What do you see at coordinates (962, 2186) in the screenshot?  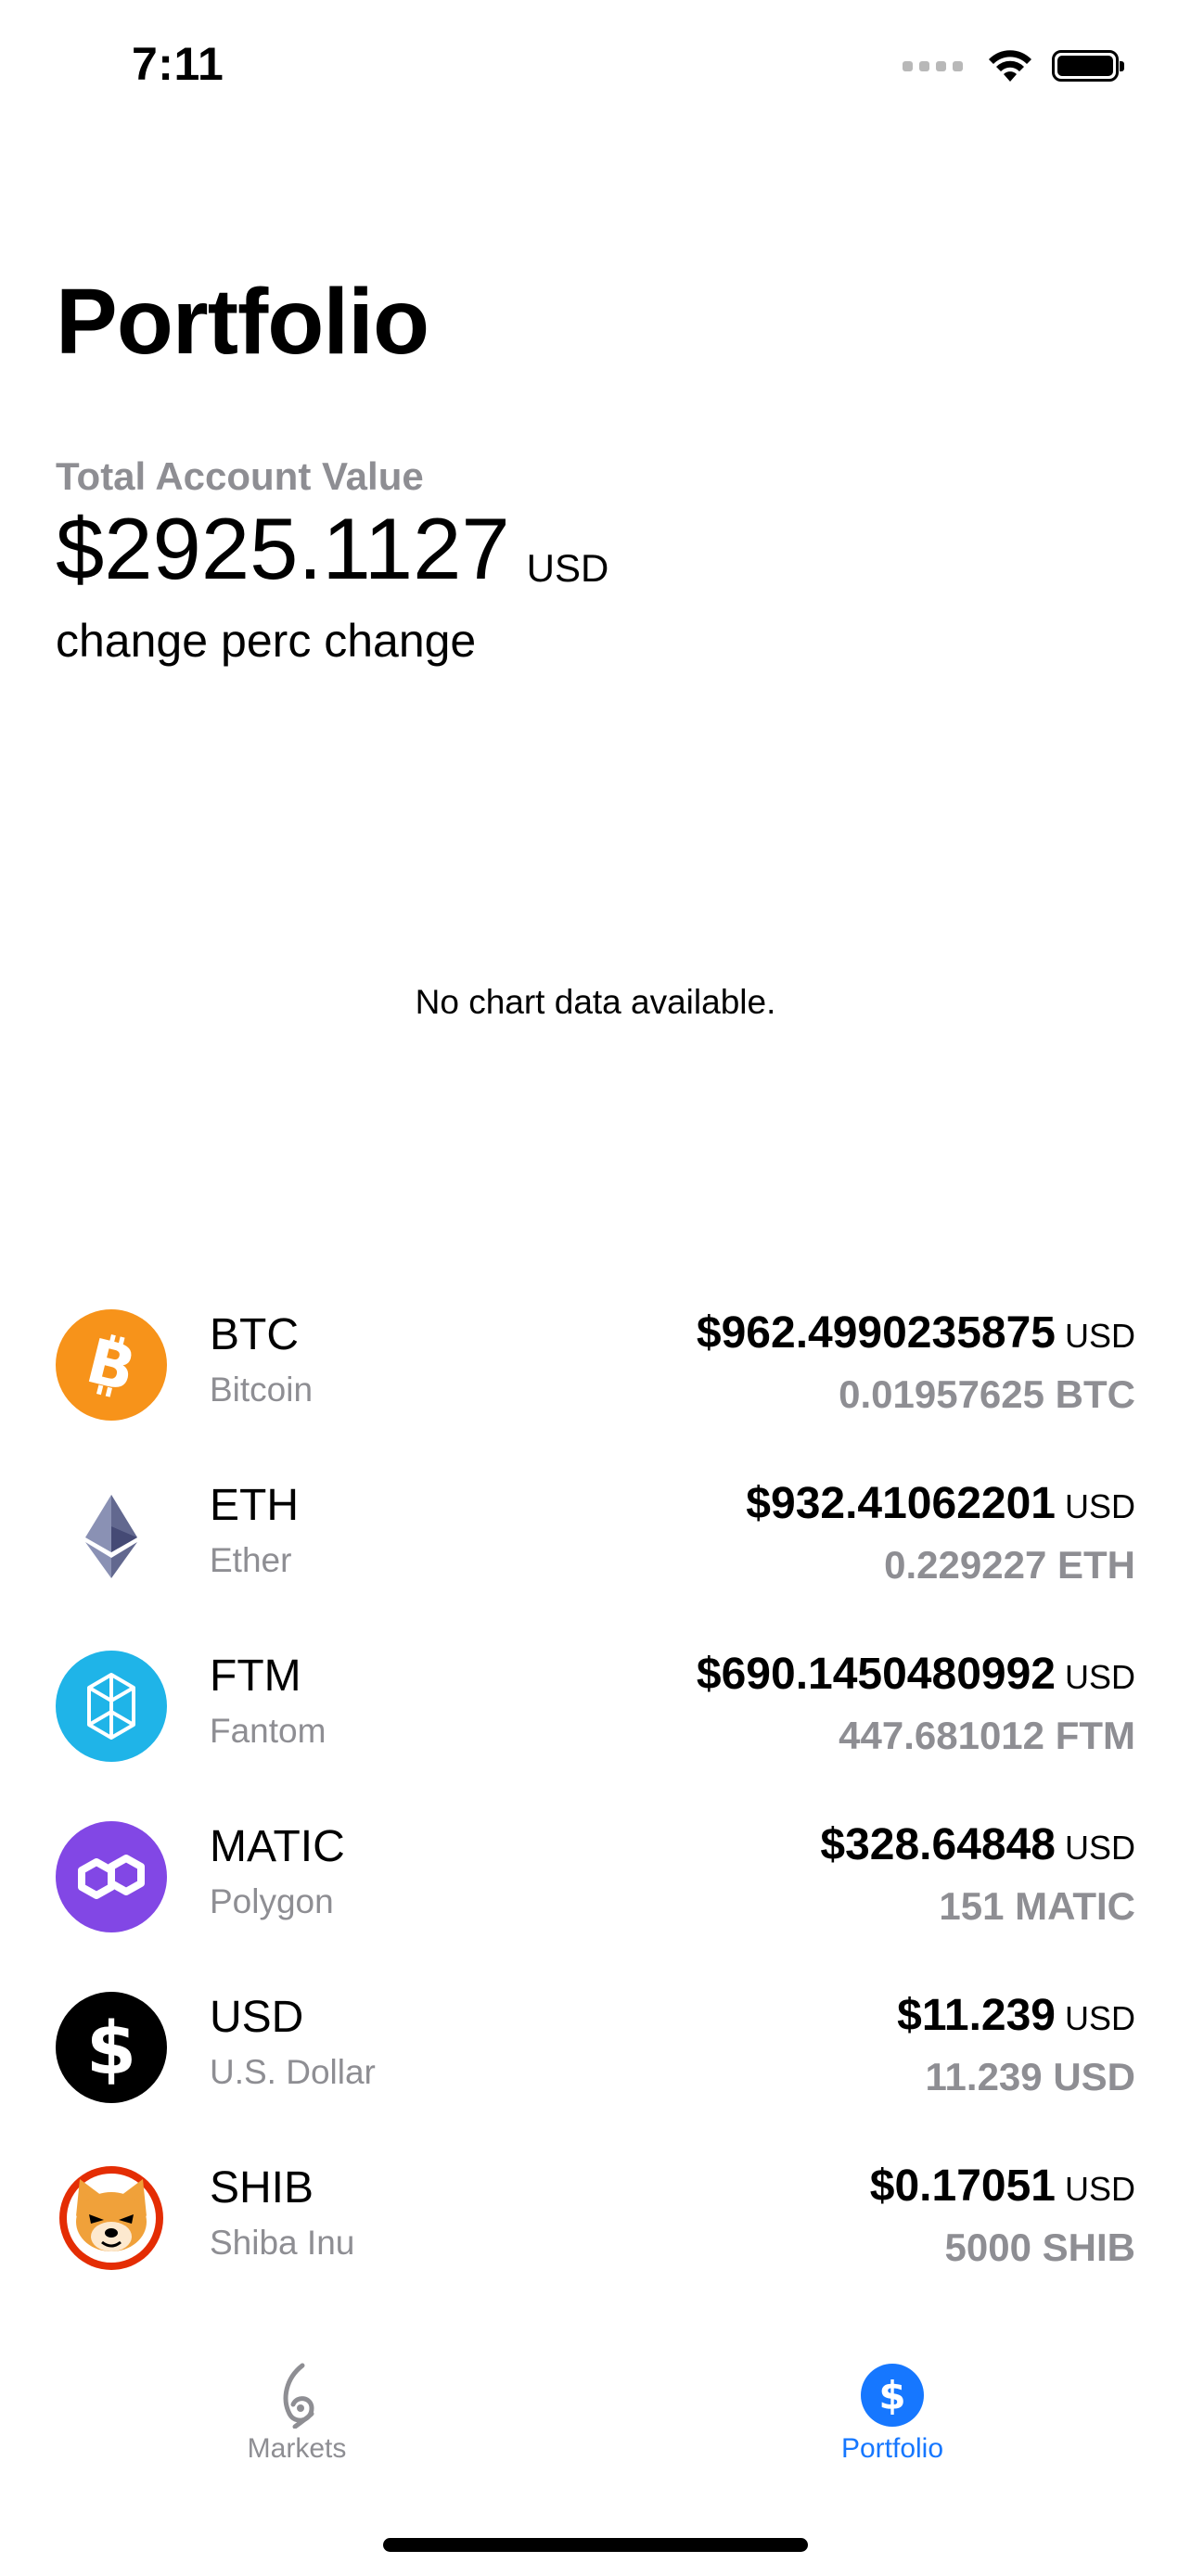 I see `asset-value-amount: $0.17051` at bounding box center [962, 2186].